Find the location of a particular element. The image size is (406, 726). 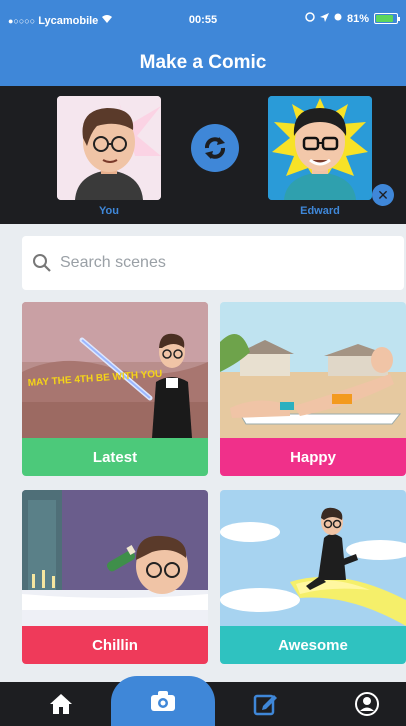

scene-label-happy: Happy is located at coordinates (313, 457).